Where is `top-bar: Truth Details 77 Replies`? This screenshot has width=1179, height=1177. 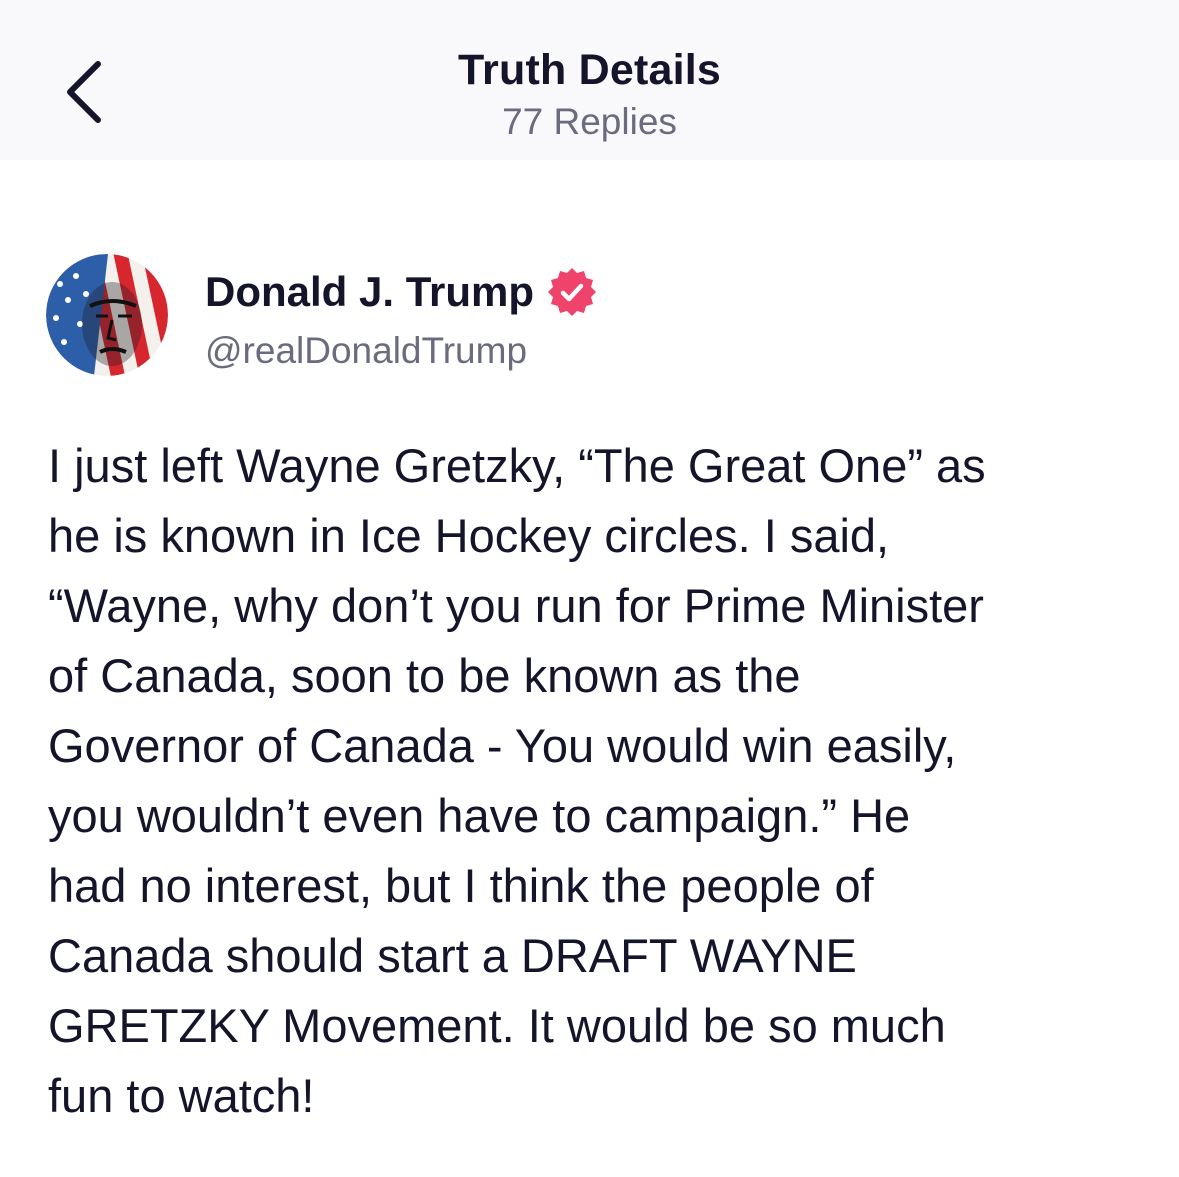
top-bar: Truth Details 77 Replies is located at coordinates (589, 80).